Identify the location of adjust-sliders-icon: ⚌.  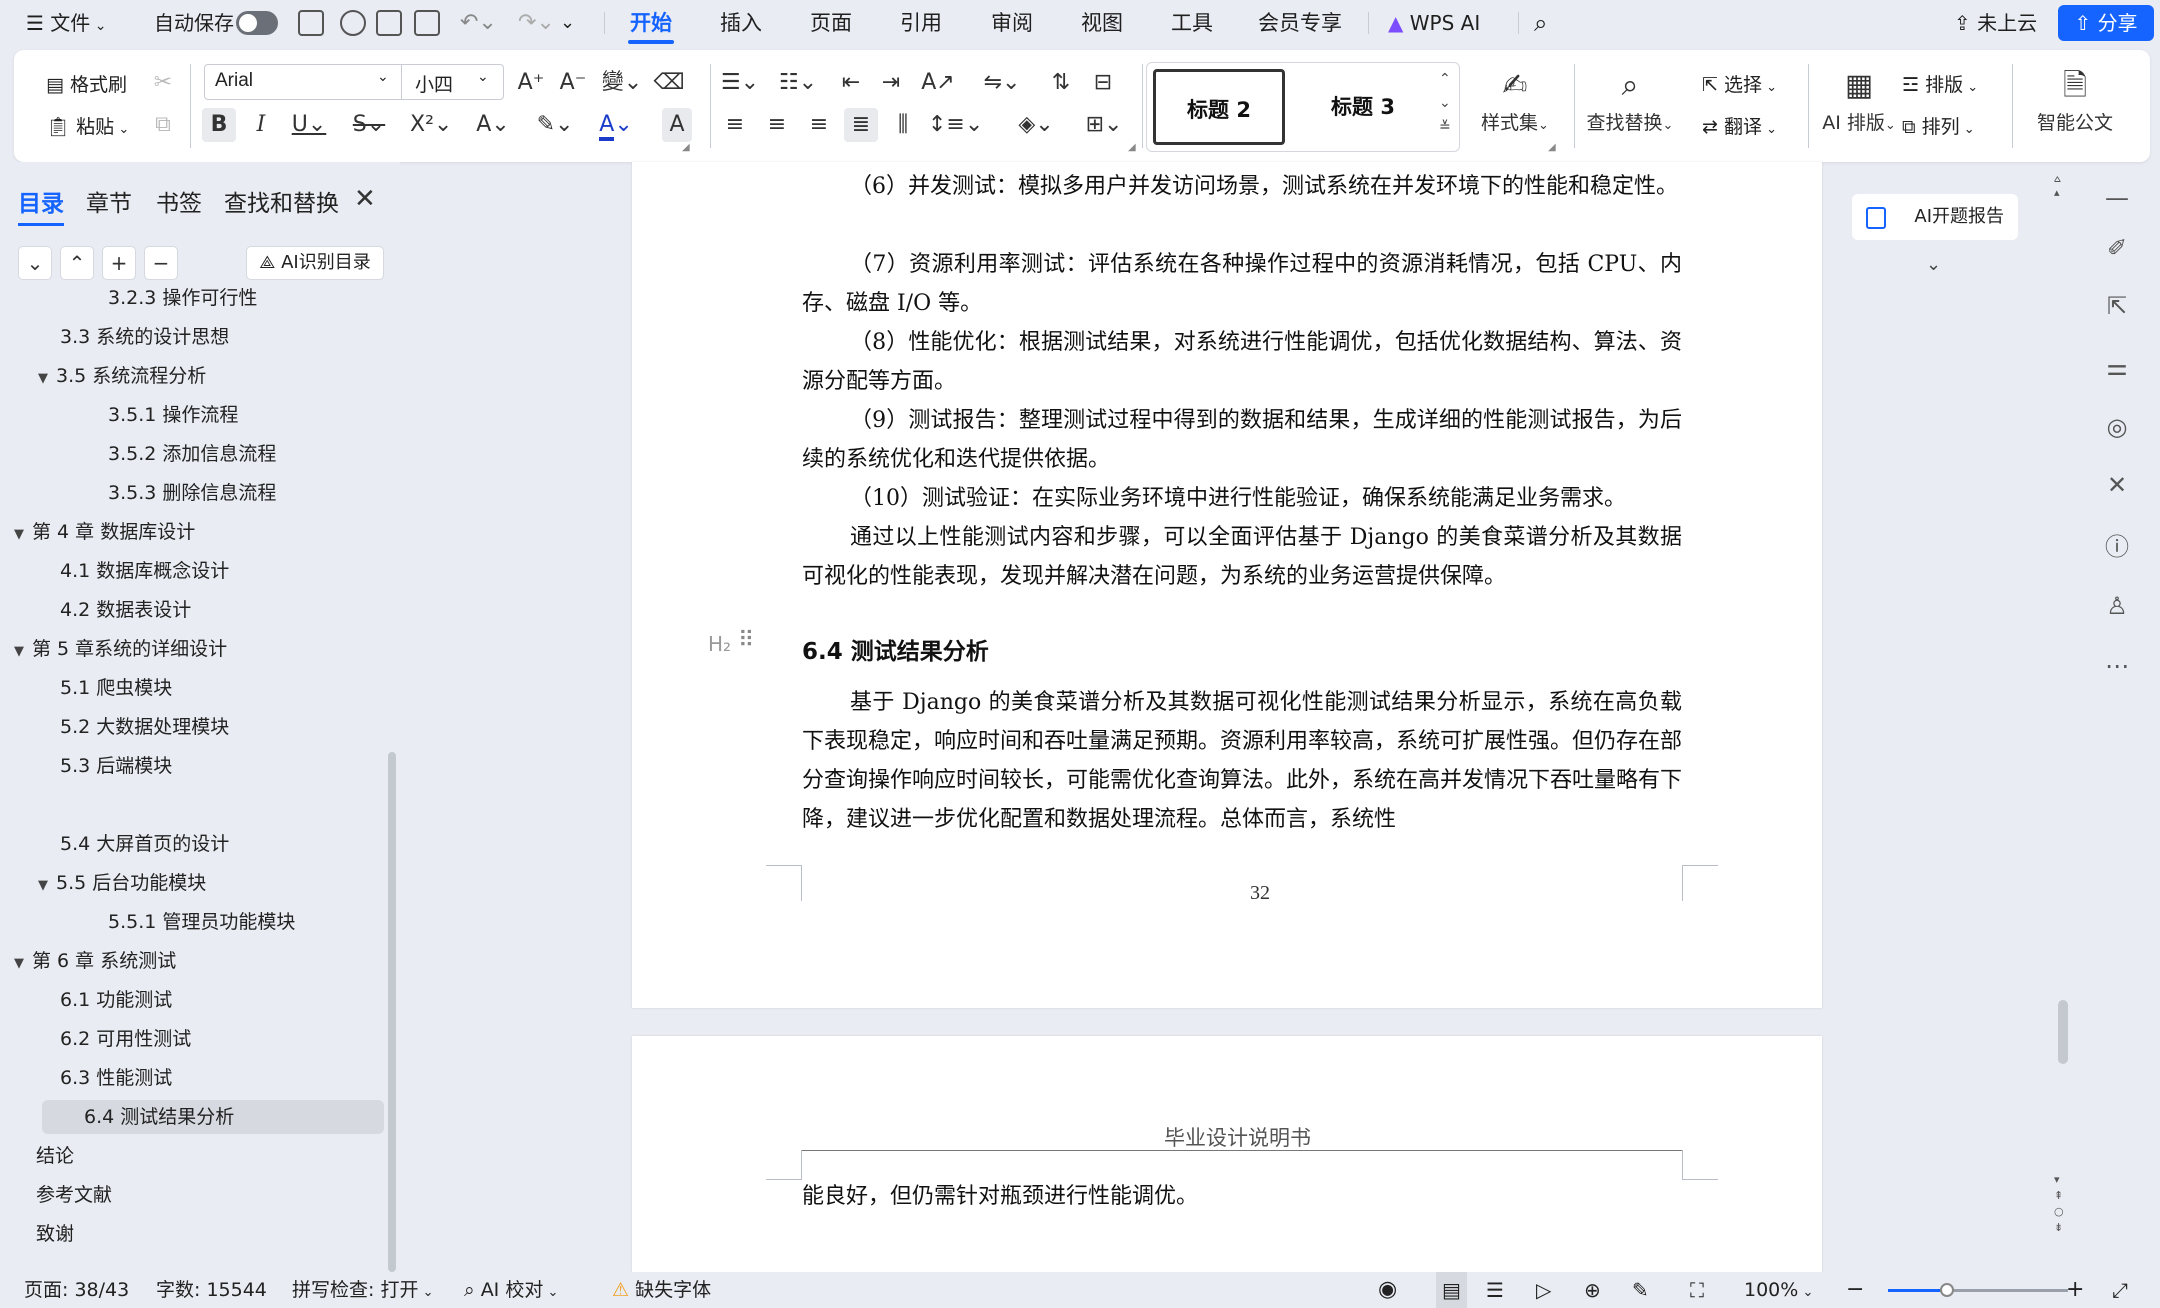
(2117, 367).